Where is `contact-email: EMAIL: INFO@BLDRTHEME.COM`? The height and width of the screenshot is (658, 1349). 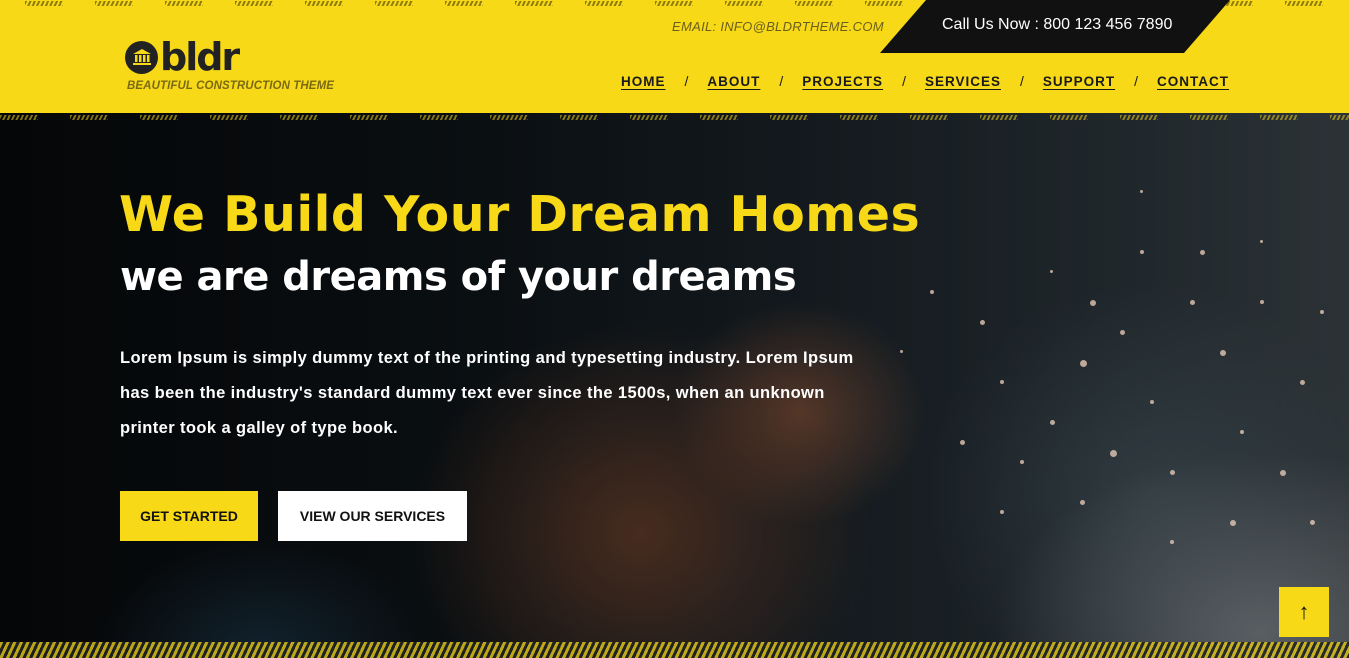 contact-email: EMAIL: INFO@BLDRTHEME.COM is located at coordinates (778, 26).